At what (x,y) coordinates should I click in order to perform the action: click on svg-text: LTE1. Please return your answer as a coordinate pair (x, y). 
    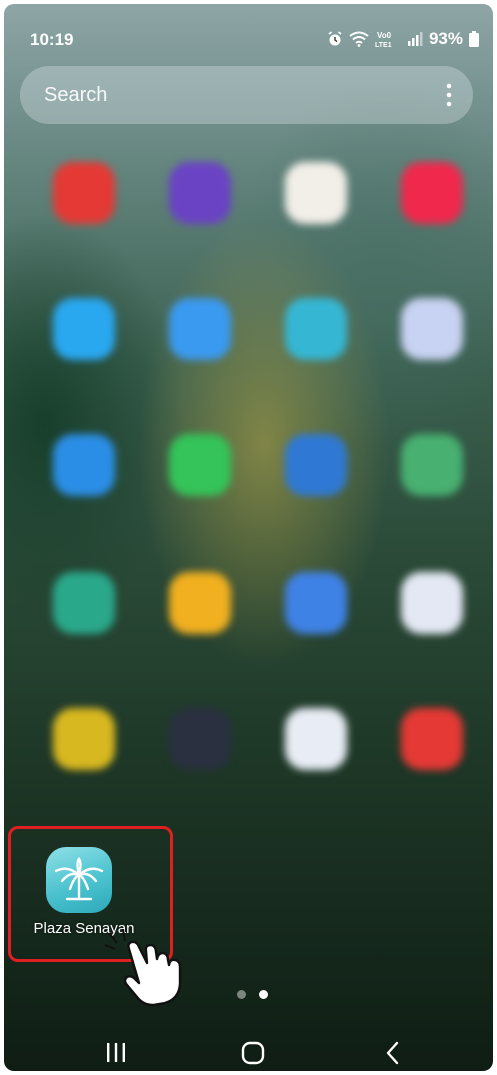
    Looking at the image, I should click on (383, 45).